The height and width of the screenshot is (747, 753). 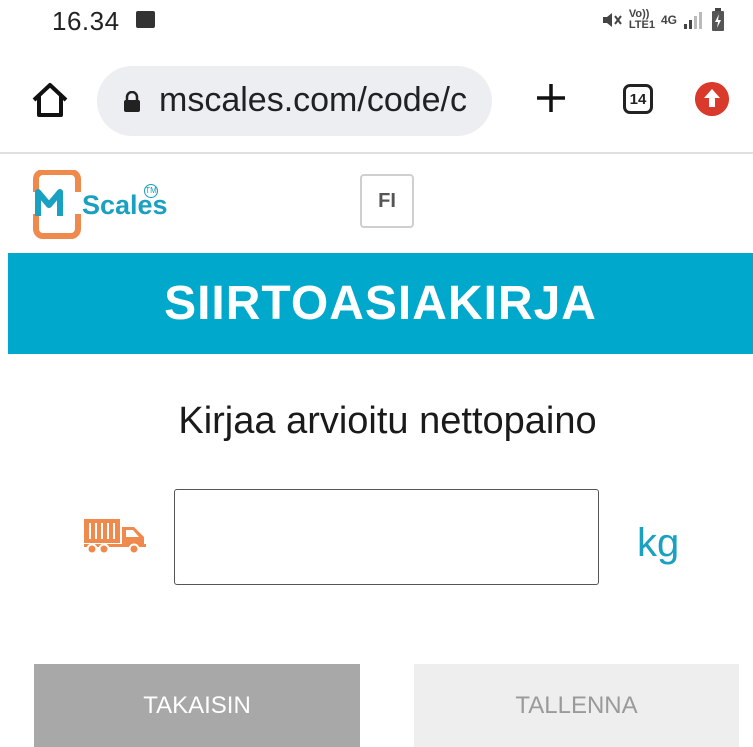 I want to click on mscales-logo: Scales TM, so click(x=99, y=204).